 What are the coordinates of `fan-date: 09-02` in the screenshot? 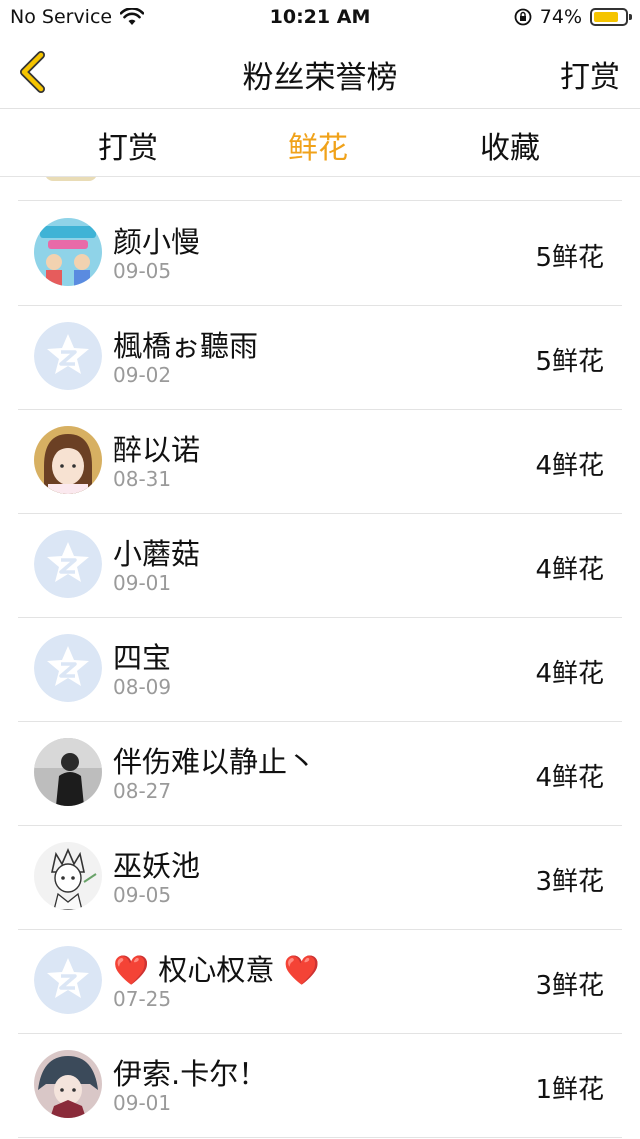 It's located at (142, 375).